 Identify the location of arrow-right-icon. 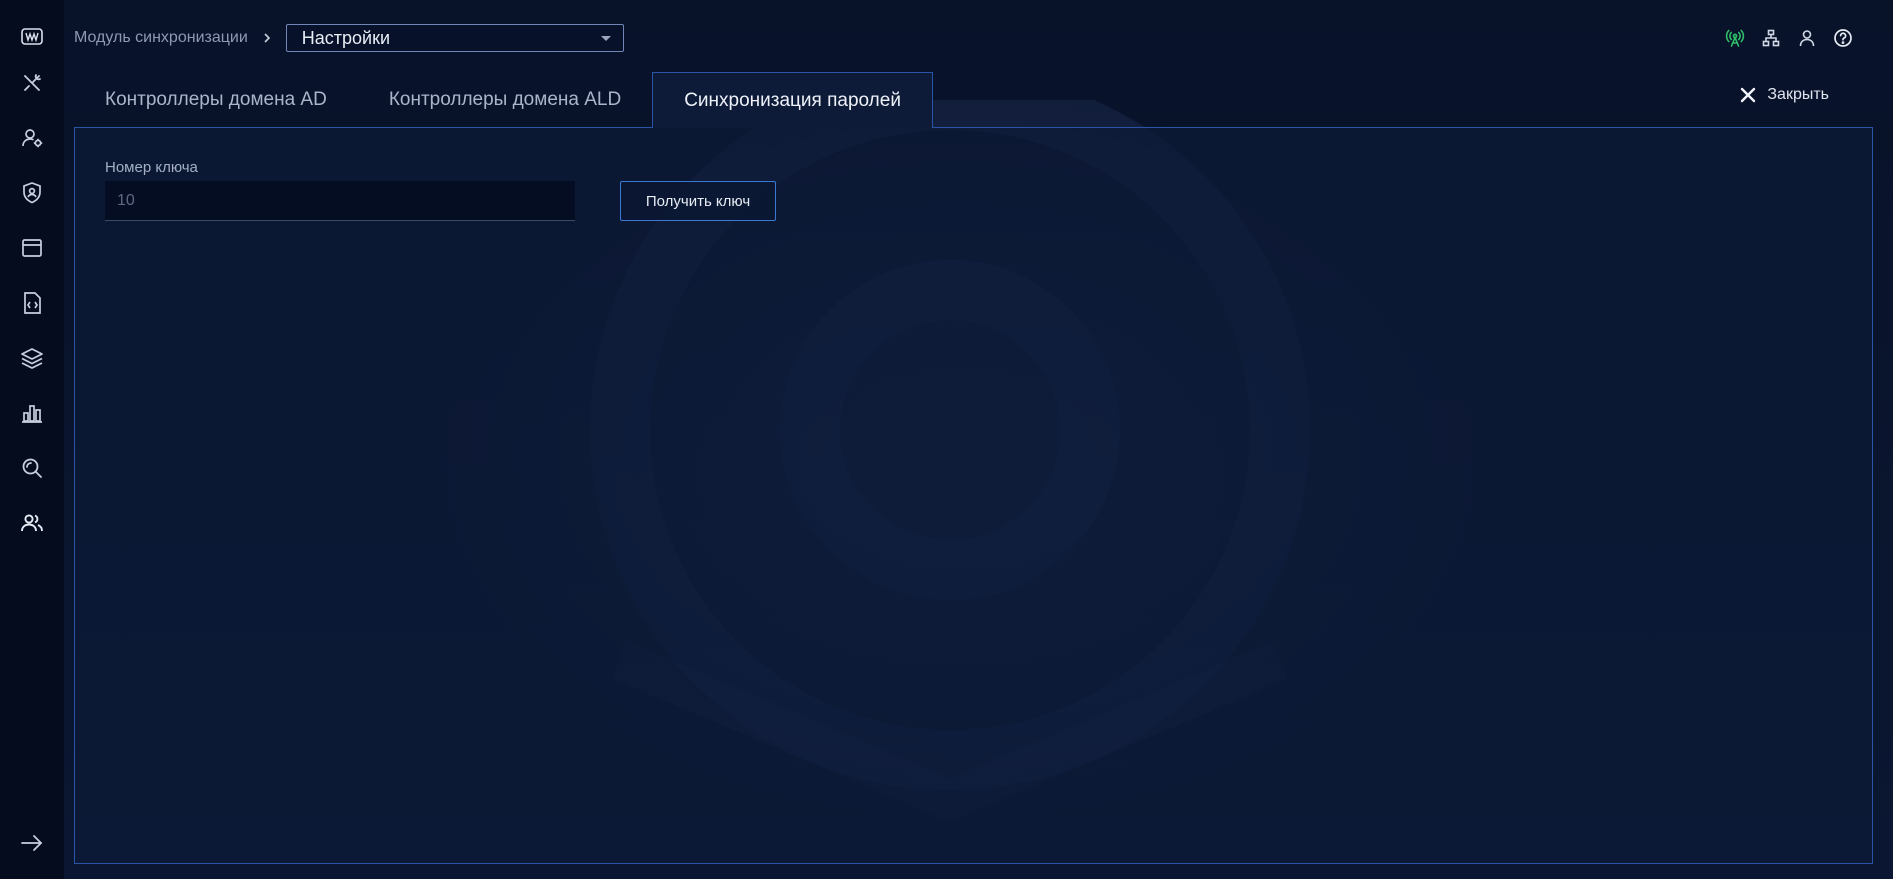
(32, 843).